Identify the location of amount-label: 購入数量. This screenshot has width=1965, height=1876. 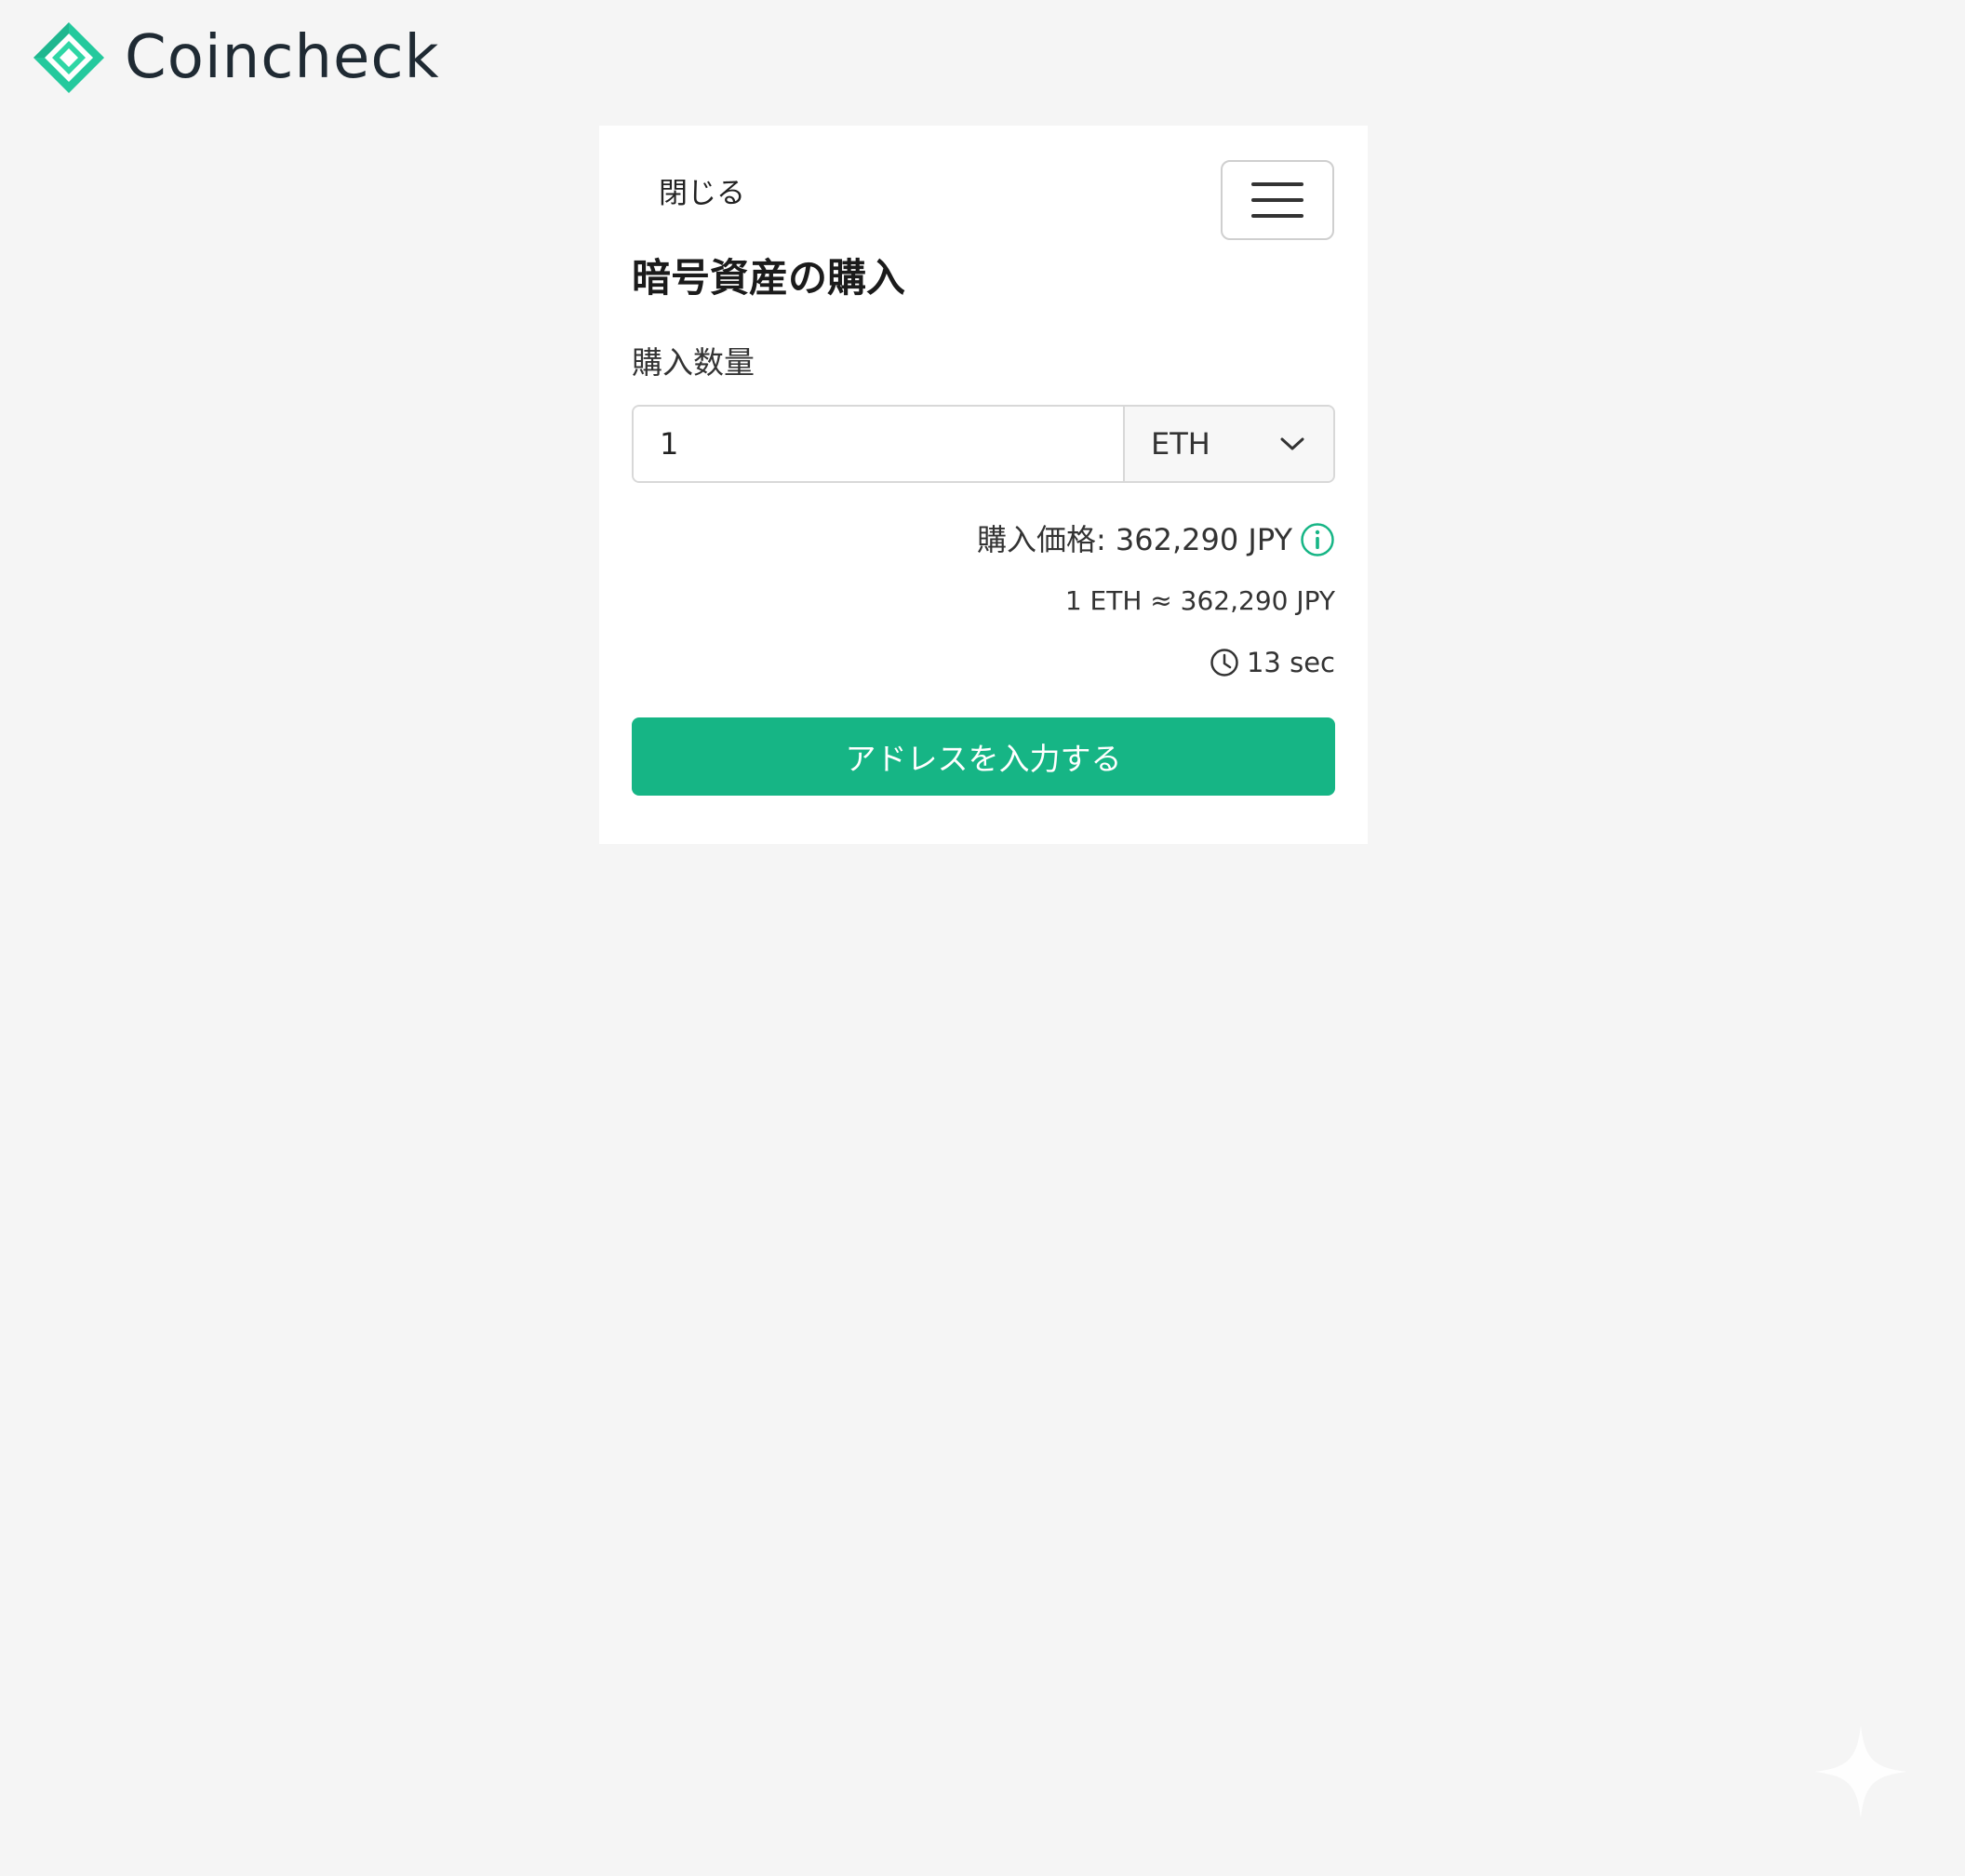
(694, 362).